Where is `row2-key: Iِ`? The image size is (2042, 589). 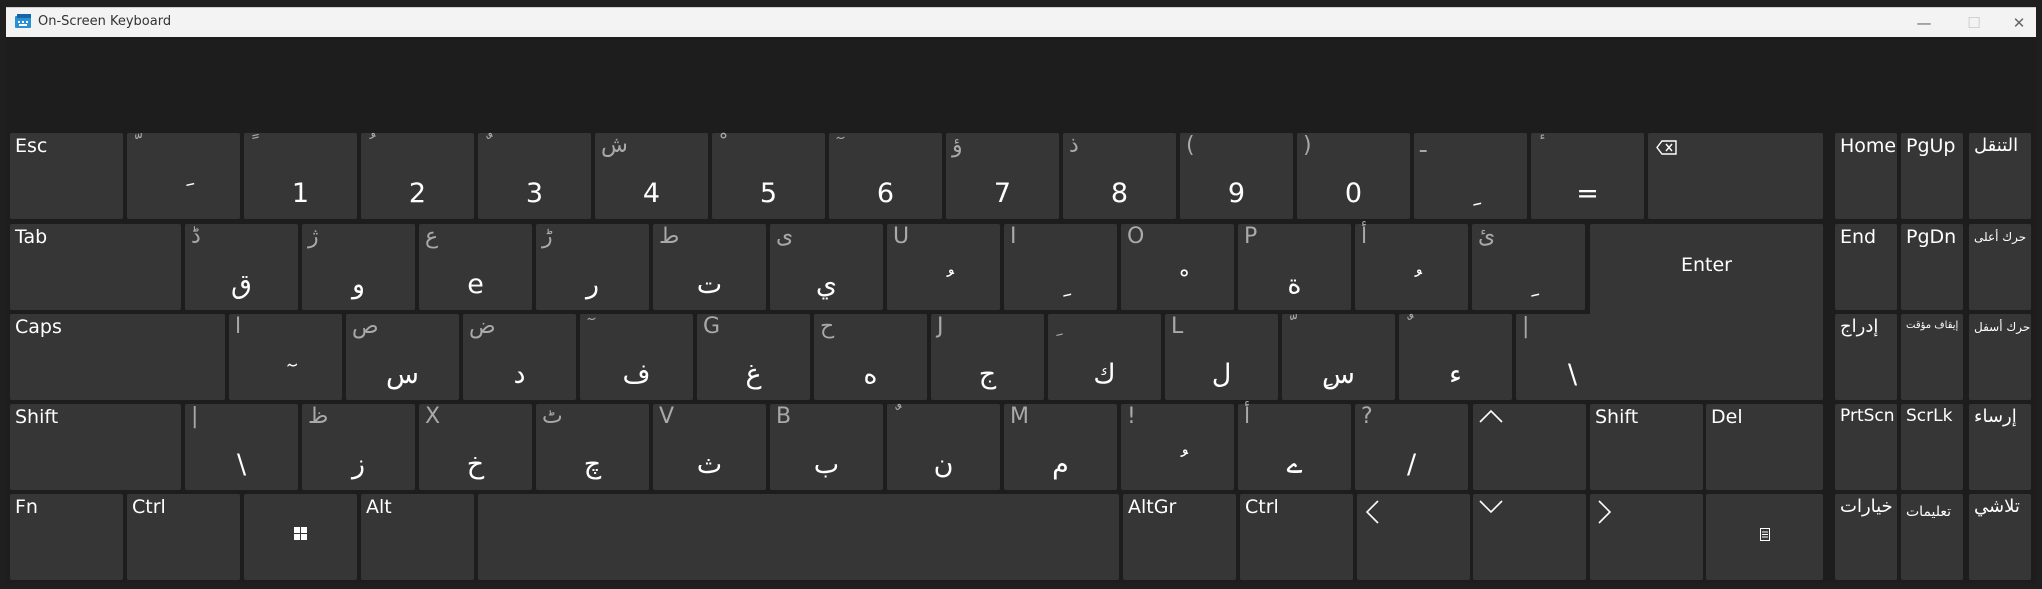 row2-key: Iِ is located at coordinates (1060, 267).